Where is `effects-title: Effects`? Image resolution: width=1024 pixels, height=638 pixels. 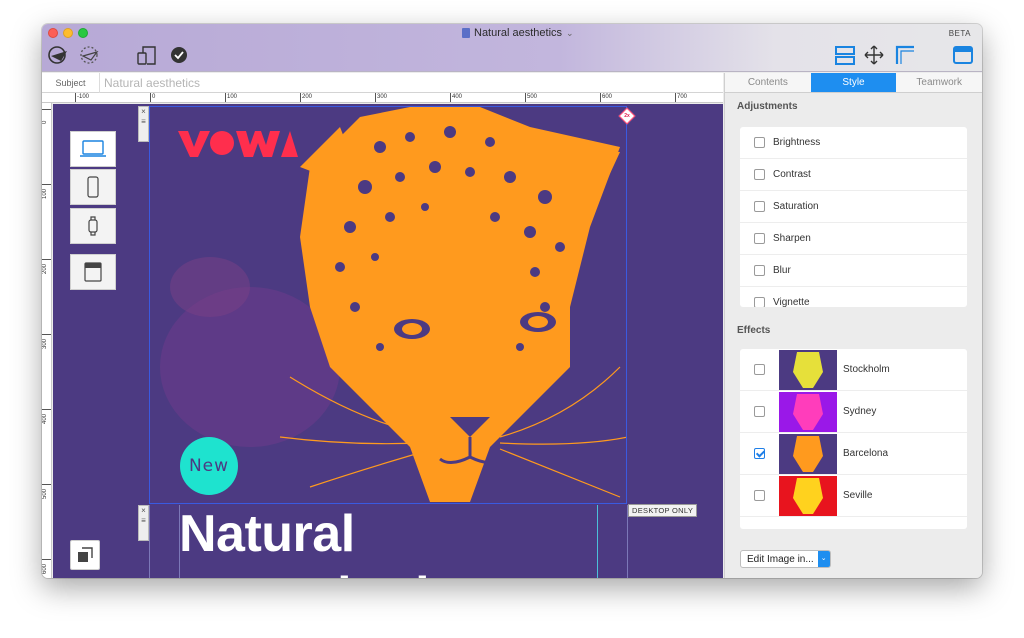
effects-title: Effects is located at coordinates (754, 330).